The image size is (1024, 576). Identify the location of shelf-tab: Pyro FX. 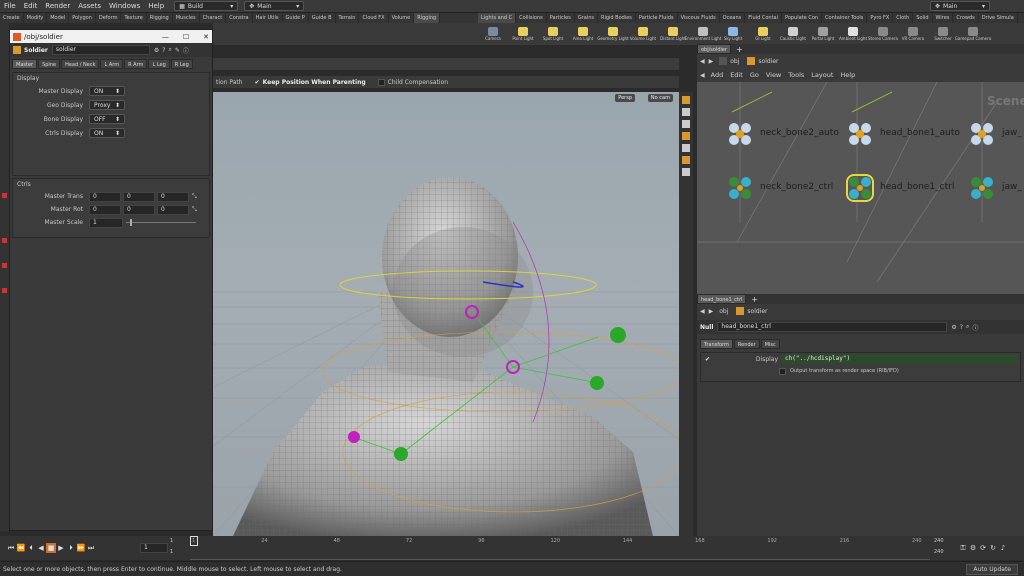
(880, 18).